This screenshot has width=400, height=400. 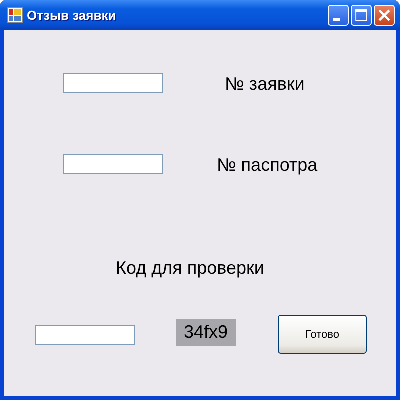 What do you see at coordinates (361, 15) in the screenshot?
I see `maximize-button` at bounding box center [361, 15].